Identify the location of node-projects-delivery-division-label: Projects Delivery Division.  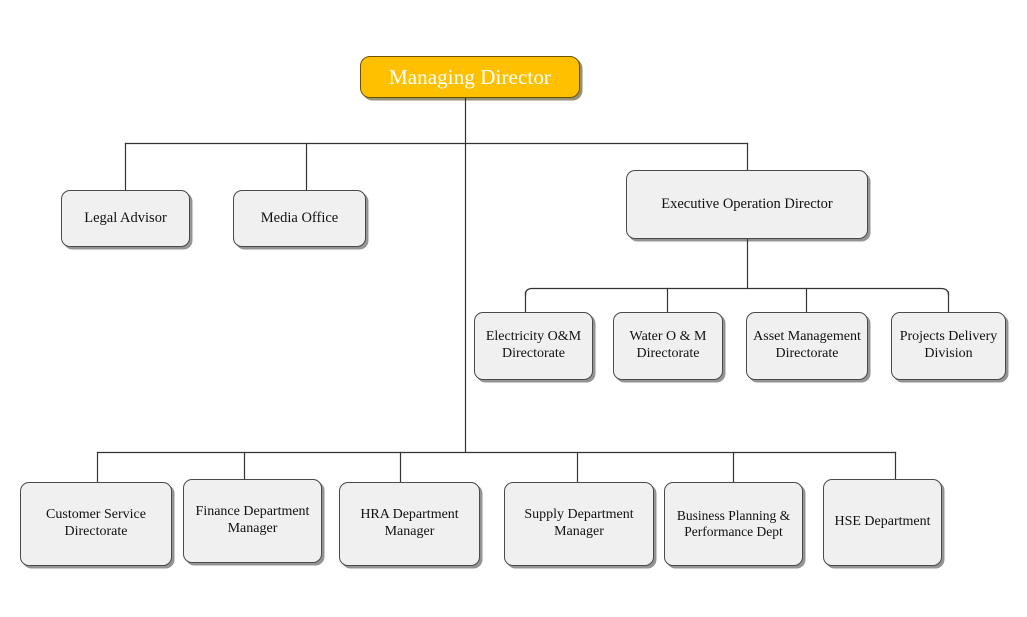
(948, 345).